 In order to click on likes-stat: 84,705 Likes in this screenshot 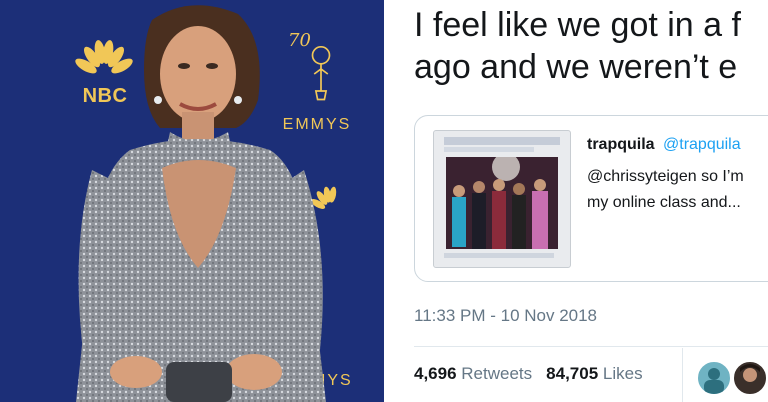, I will do `click(594, 373)`.